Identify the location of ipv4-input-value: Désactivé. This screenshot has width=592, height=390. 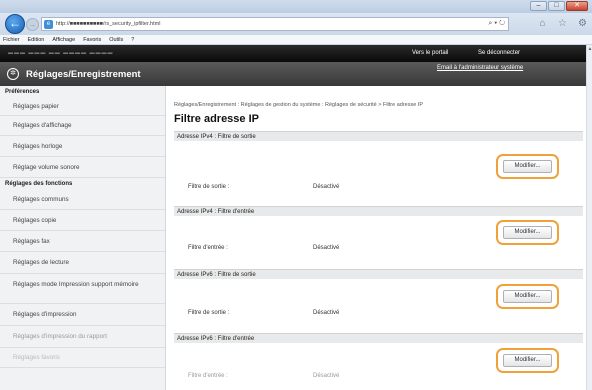
(326, 248).